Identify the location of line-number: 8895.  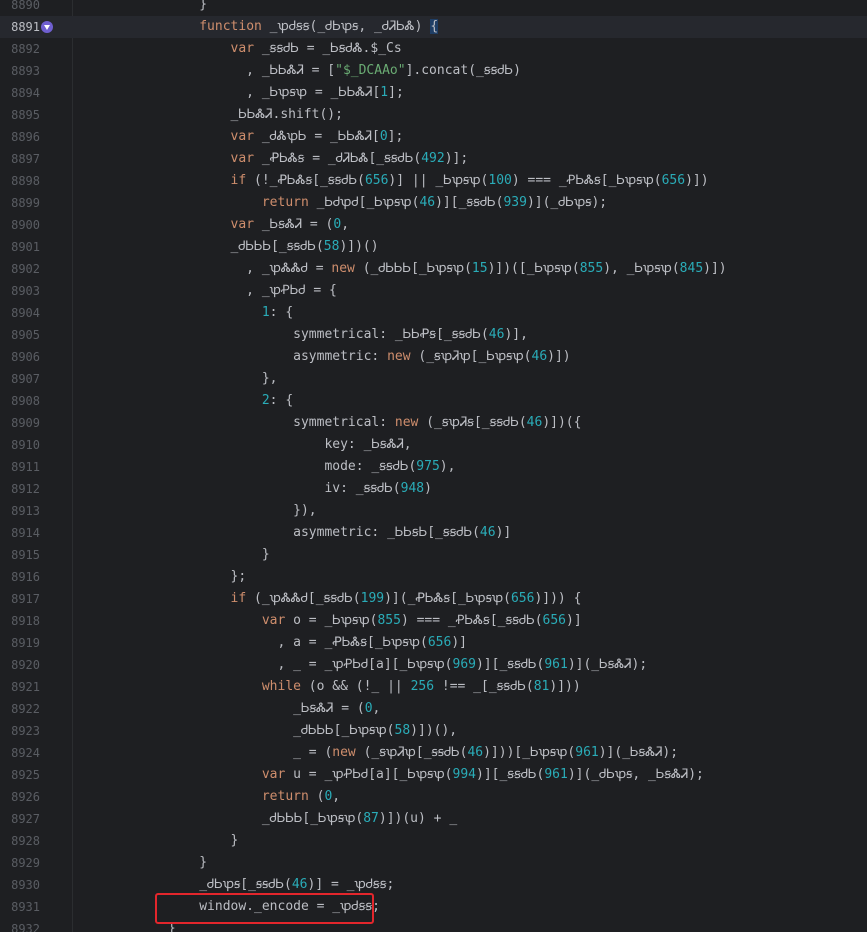
(20, 115).